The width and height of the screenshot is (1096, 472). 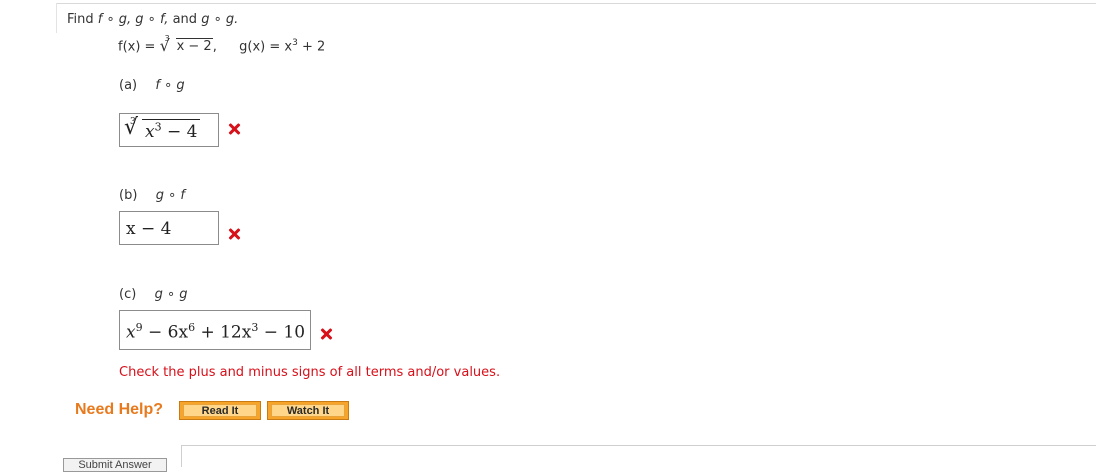 What do you see at coordinates (192, 327) in the screenshot?
I see `part-c-exp-2: 6` at bounding box center [192, 327].